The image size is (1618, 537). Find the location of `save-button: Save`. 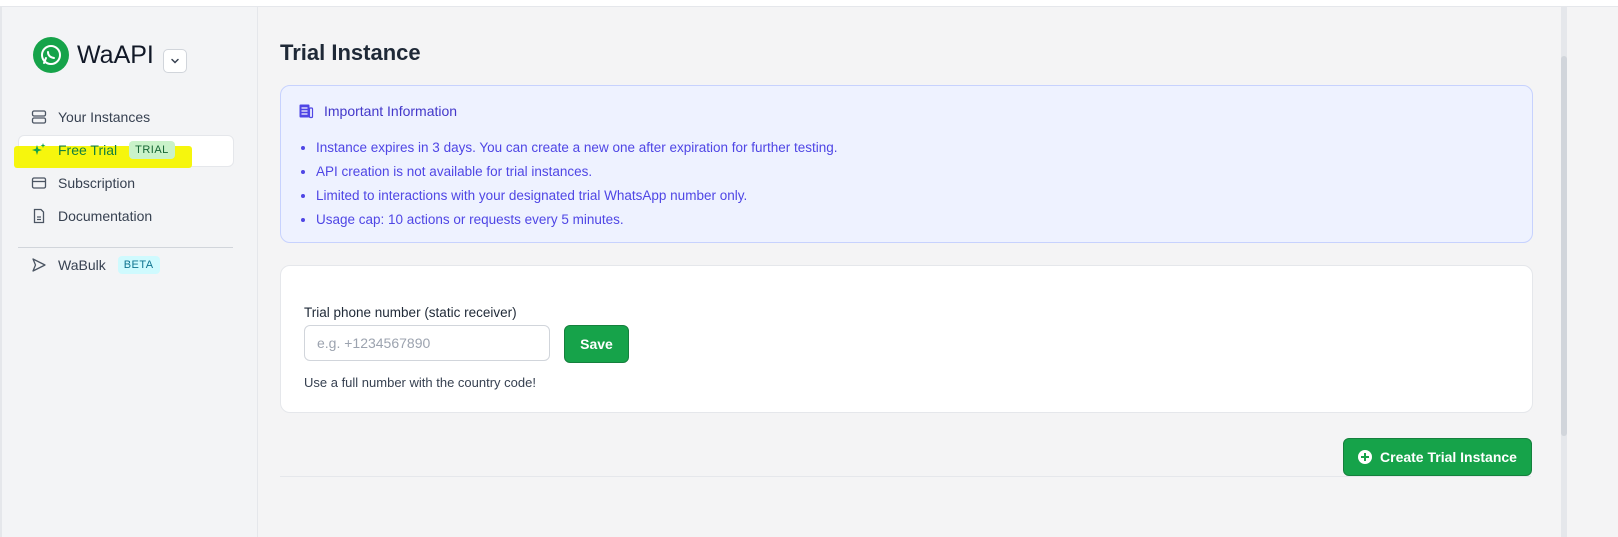

save-button: Save is located at coordinates (596, 344).